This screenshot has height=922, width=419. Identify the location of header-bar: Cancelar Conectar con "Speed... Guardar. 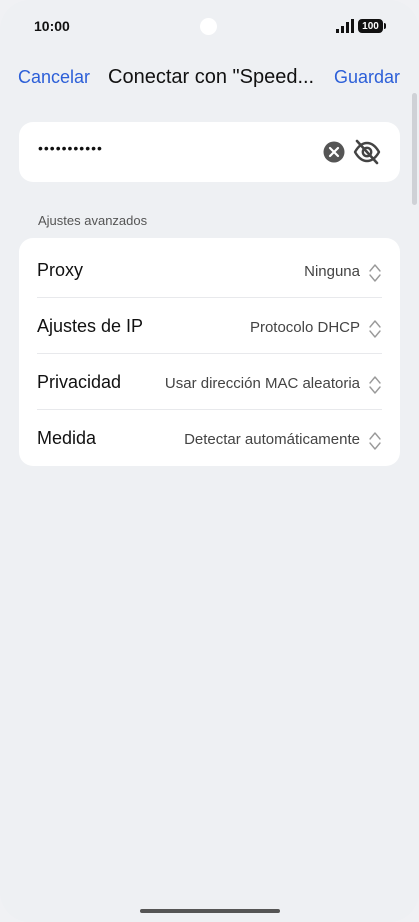
(209, 78).